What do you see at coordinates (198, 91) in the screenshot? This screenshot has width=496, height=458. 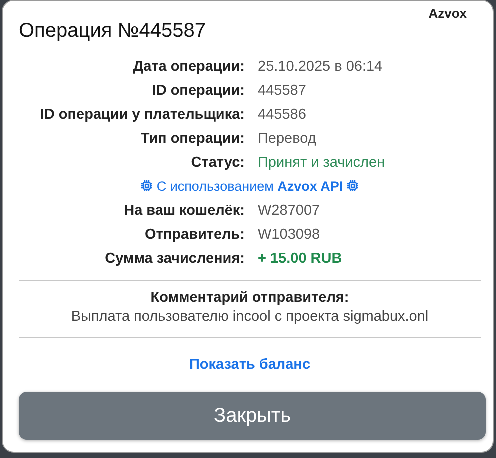 I see `field-label: ID операции:` at bounding box center [198, 91].